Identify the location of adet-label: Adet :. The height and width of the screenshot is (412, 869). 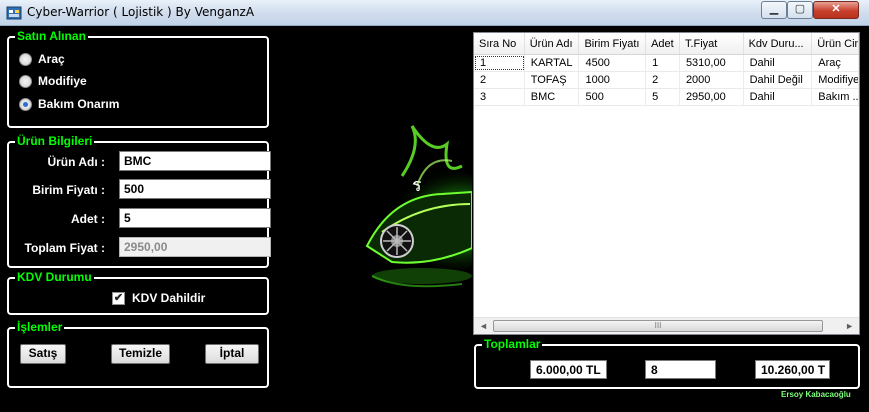
(88, 219).